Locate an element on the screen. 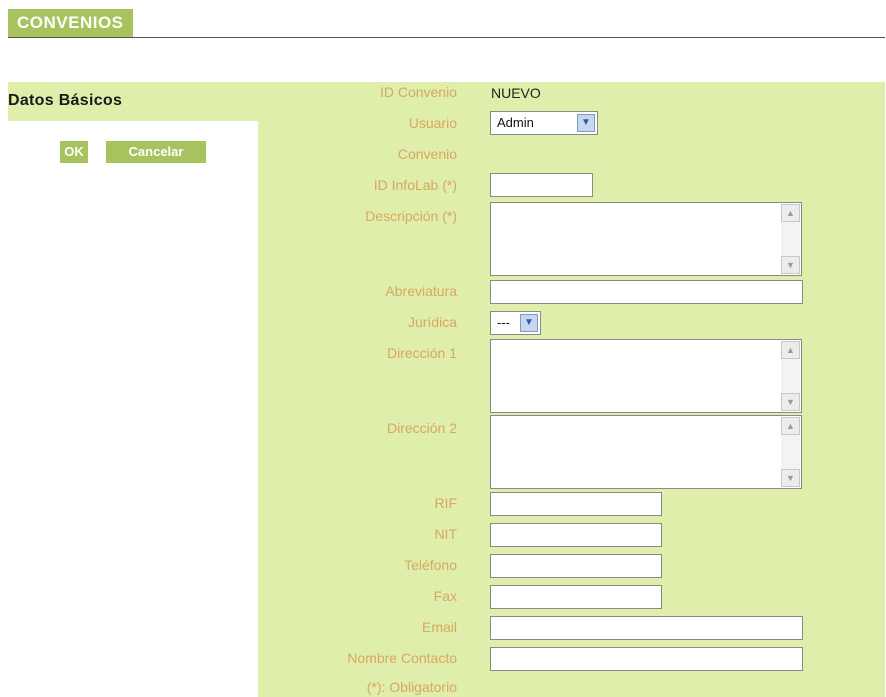  fax-label: Fax is located at coordinates (445, 596).